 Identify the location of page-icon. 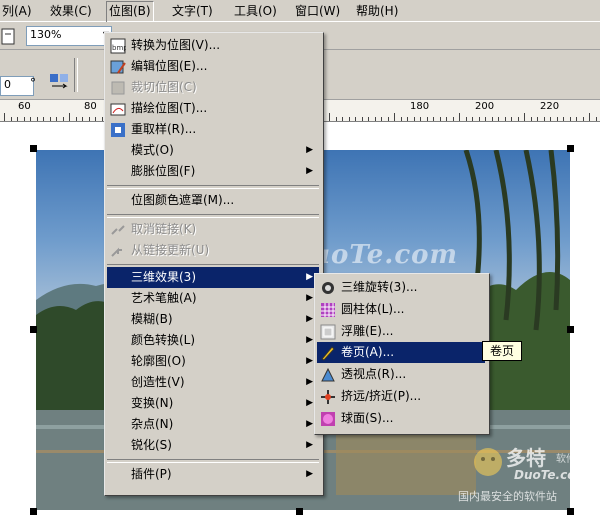
(11, 36).